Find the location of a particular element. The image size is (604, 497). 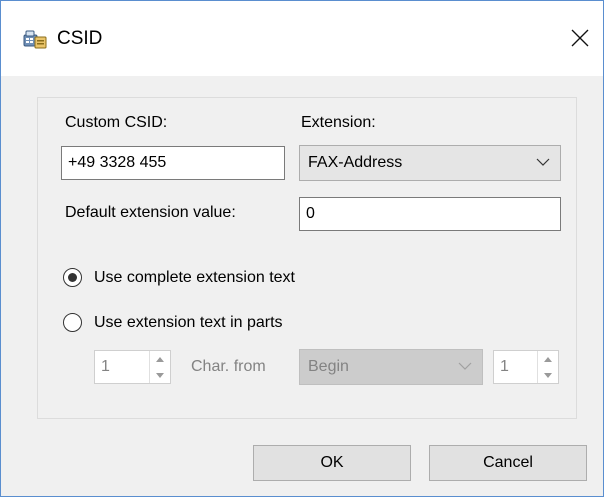

start-char-value: 1 is located at coordinates (105, 366).